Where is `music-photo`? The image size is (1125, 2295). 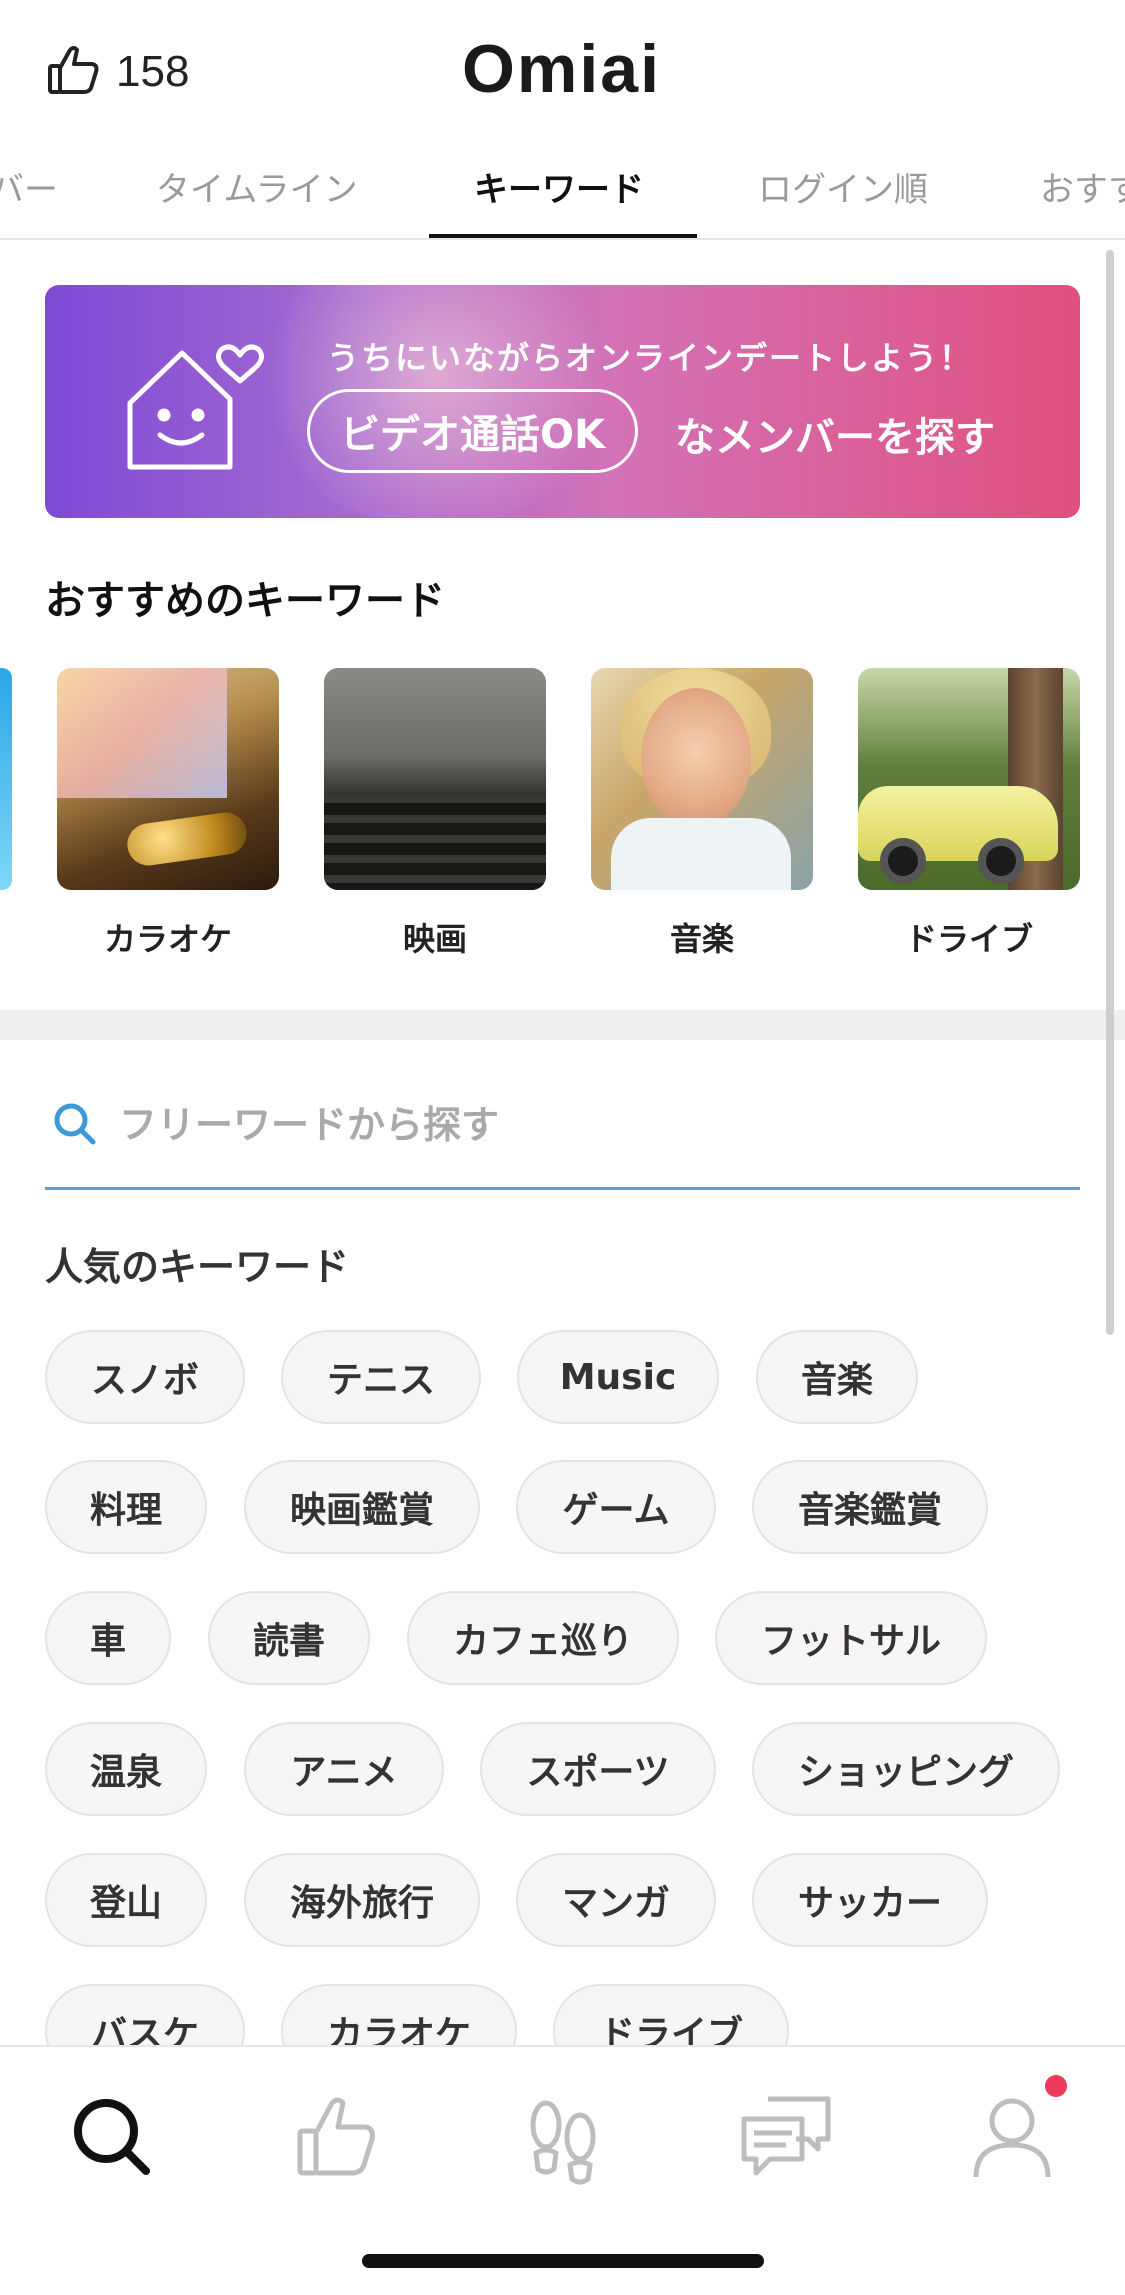
music-photo is located at coordinates (702, 779).